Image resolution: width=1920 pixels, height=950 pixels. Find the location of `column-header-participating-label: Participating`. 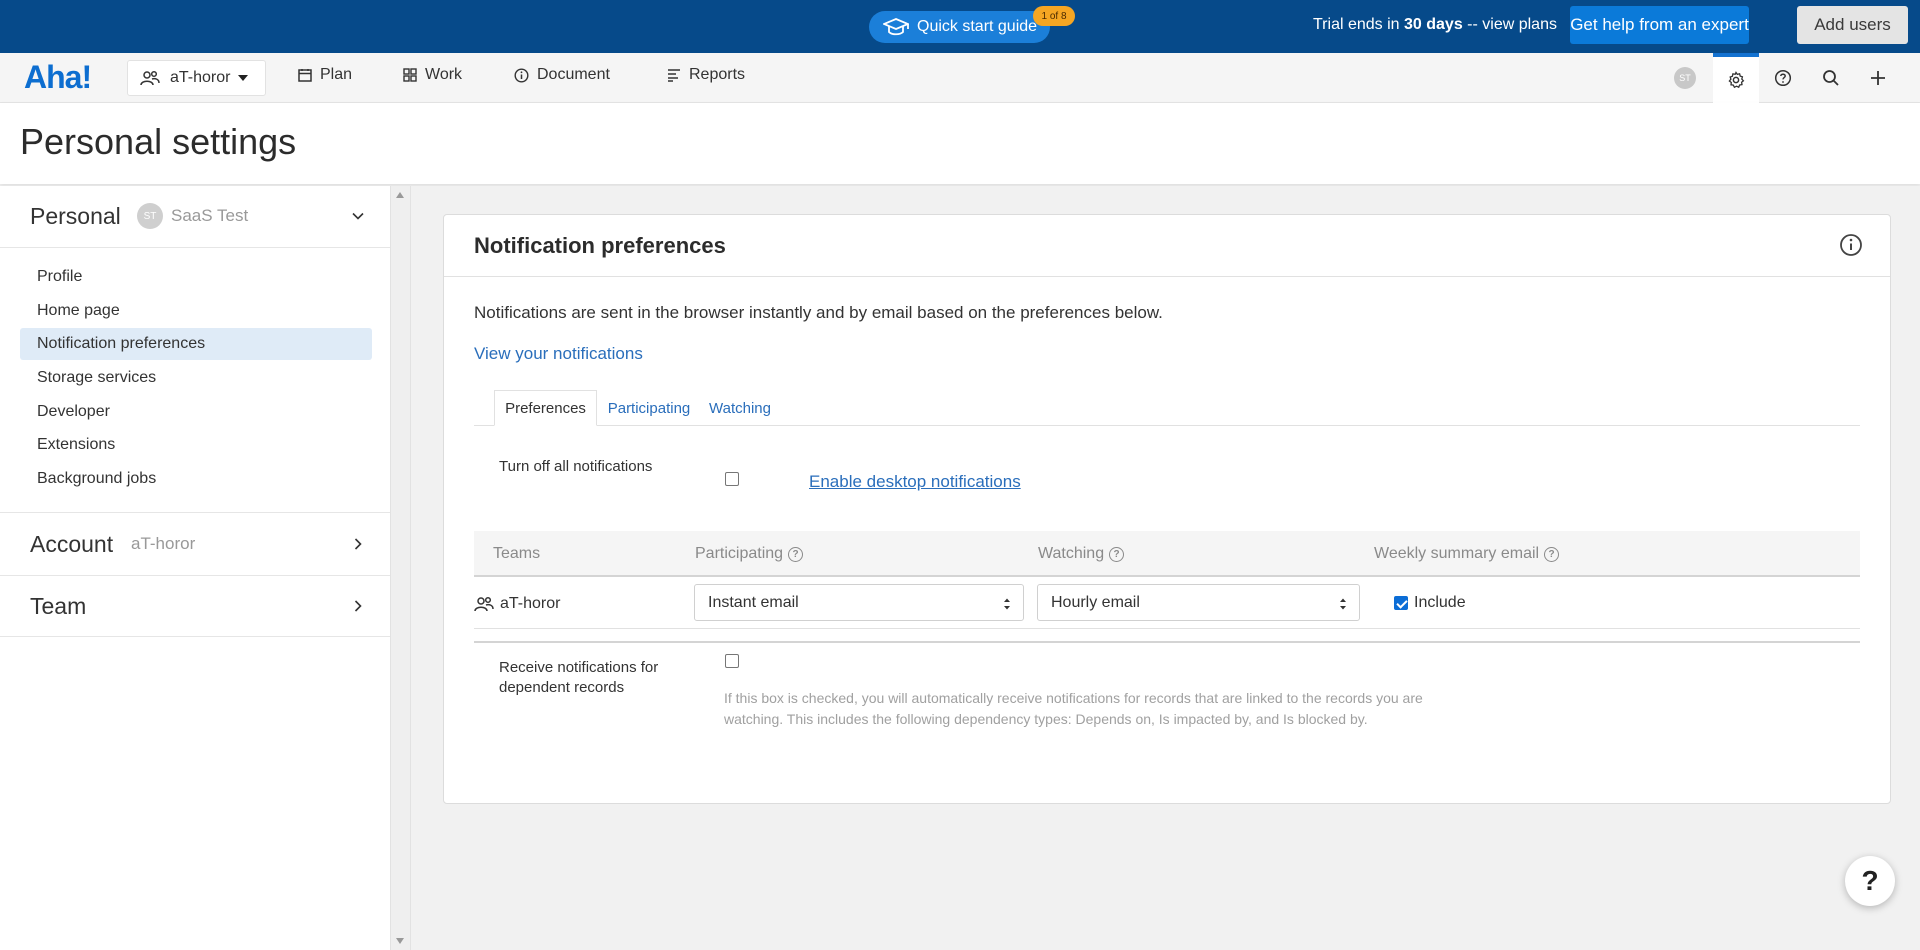

column-header-participating-label: Participating is located at coordinates (739, 553).